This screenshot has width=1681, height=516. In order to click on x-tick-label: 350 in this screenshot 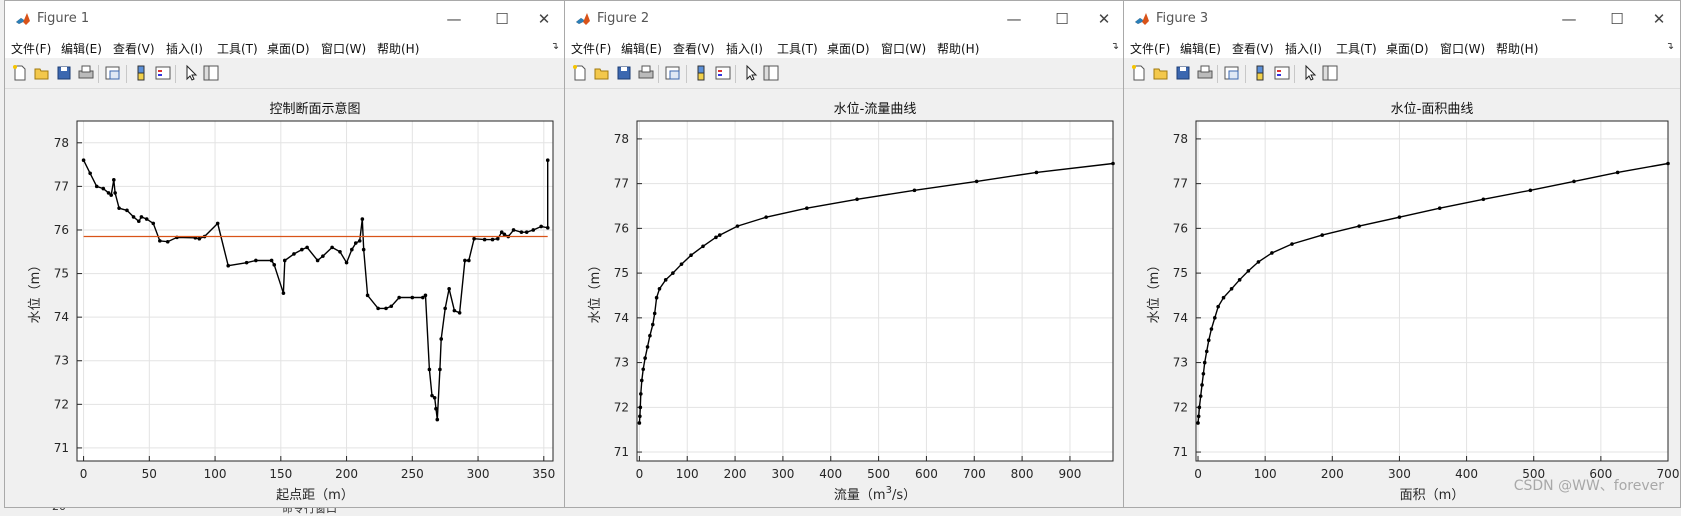, I will do `click(543, 474)`.